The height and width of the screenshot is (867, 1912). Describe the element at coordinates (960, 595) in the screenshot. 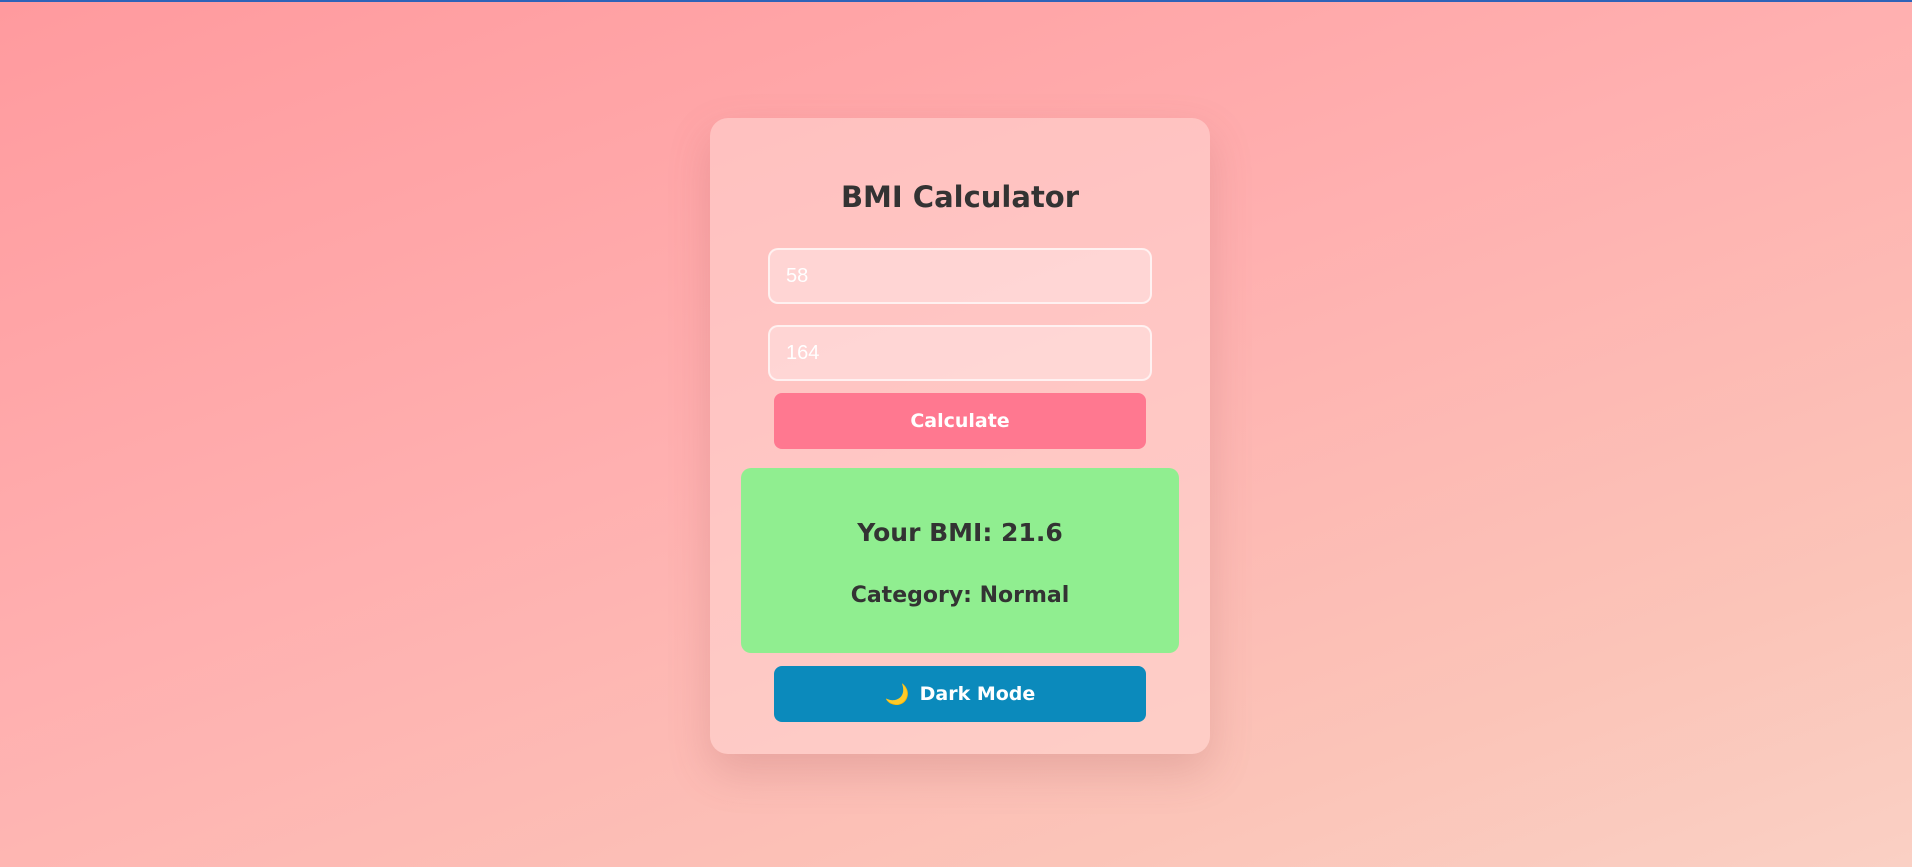

I see `bmi-category-text: Category: Normal` at that location.